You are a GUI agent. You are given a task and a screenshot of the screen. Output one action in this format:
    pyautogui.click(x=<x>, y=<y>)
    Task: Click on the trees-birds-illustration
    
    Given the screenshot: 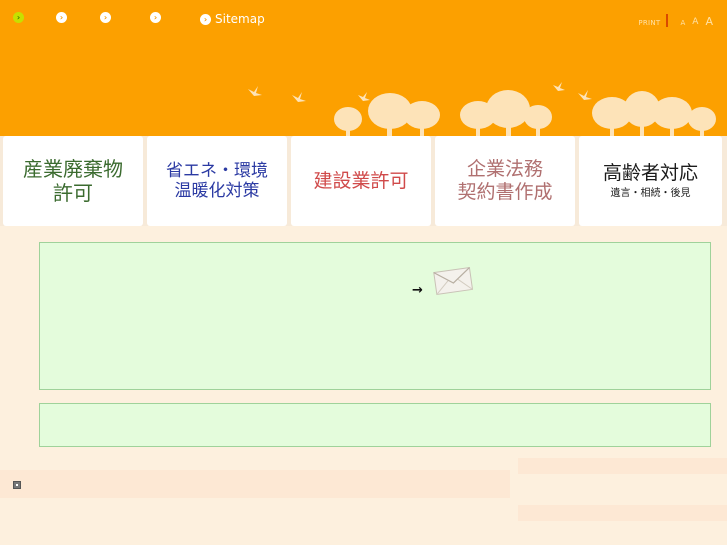 What is the action you would take?
    pyautogui.click(x=482, y=109)
    